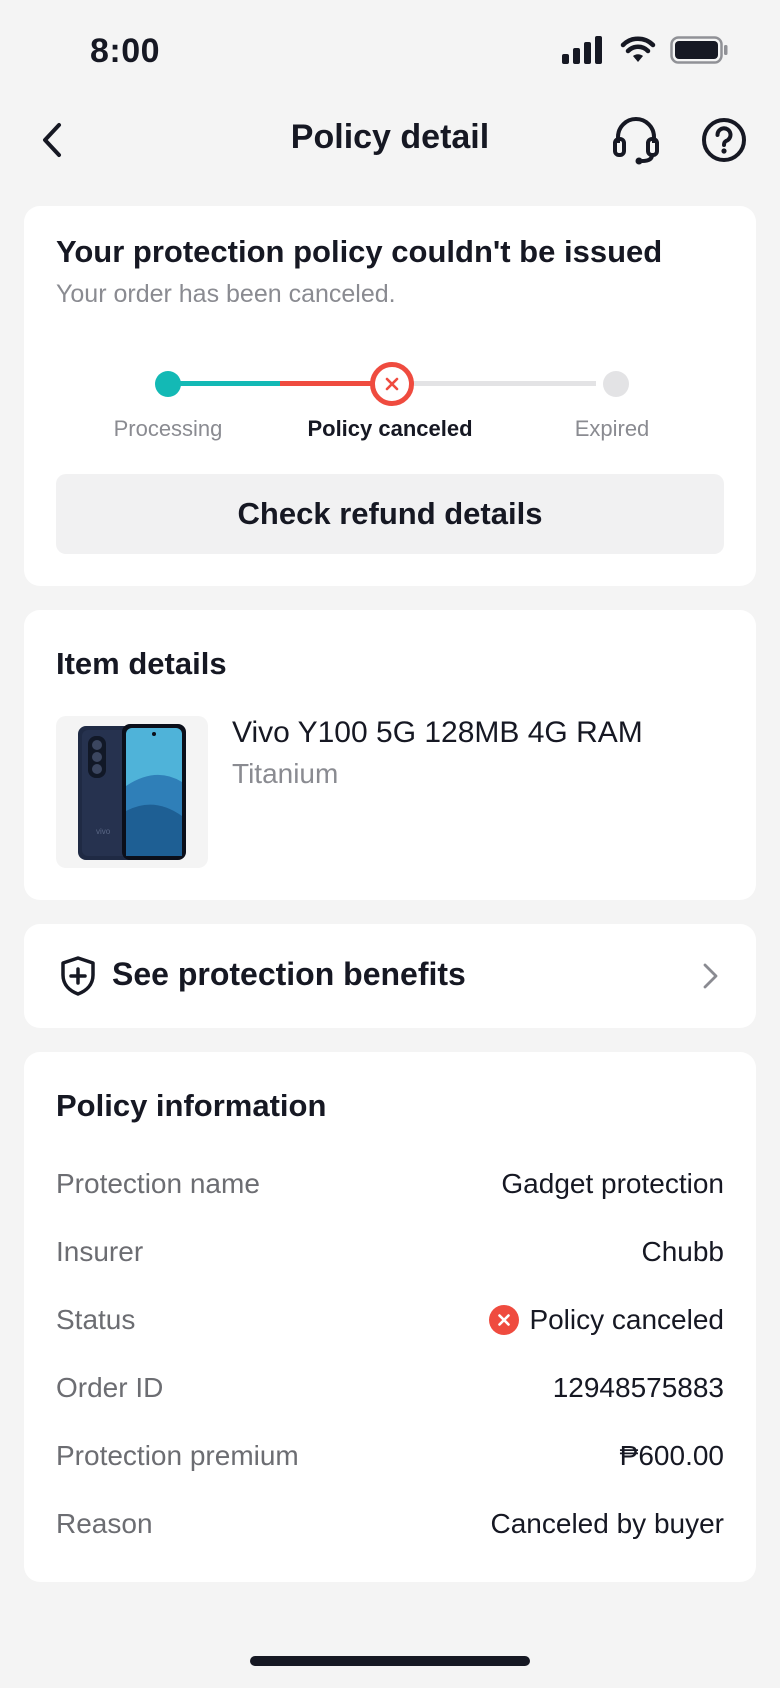  I want to click on info-row-protection-premium: Protection premium ₱600.00, so click(390, 1456).